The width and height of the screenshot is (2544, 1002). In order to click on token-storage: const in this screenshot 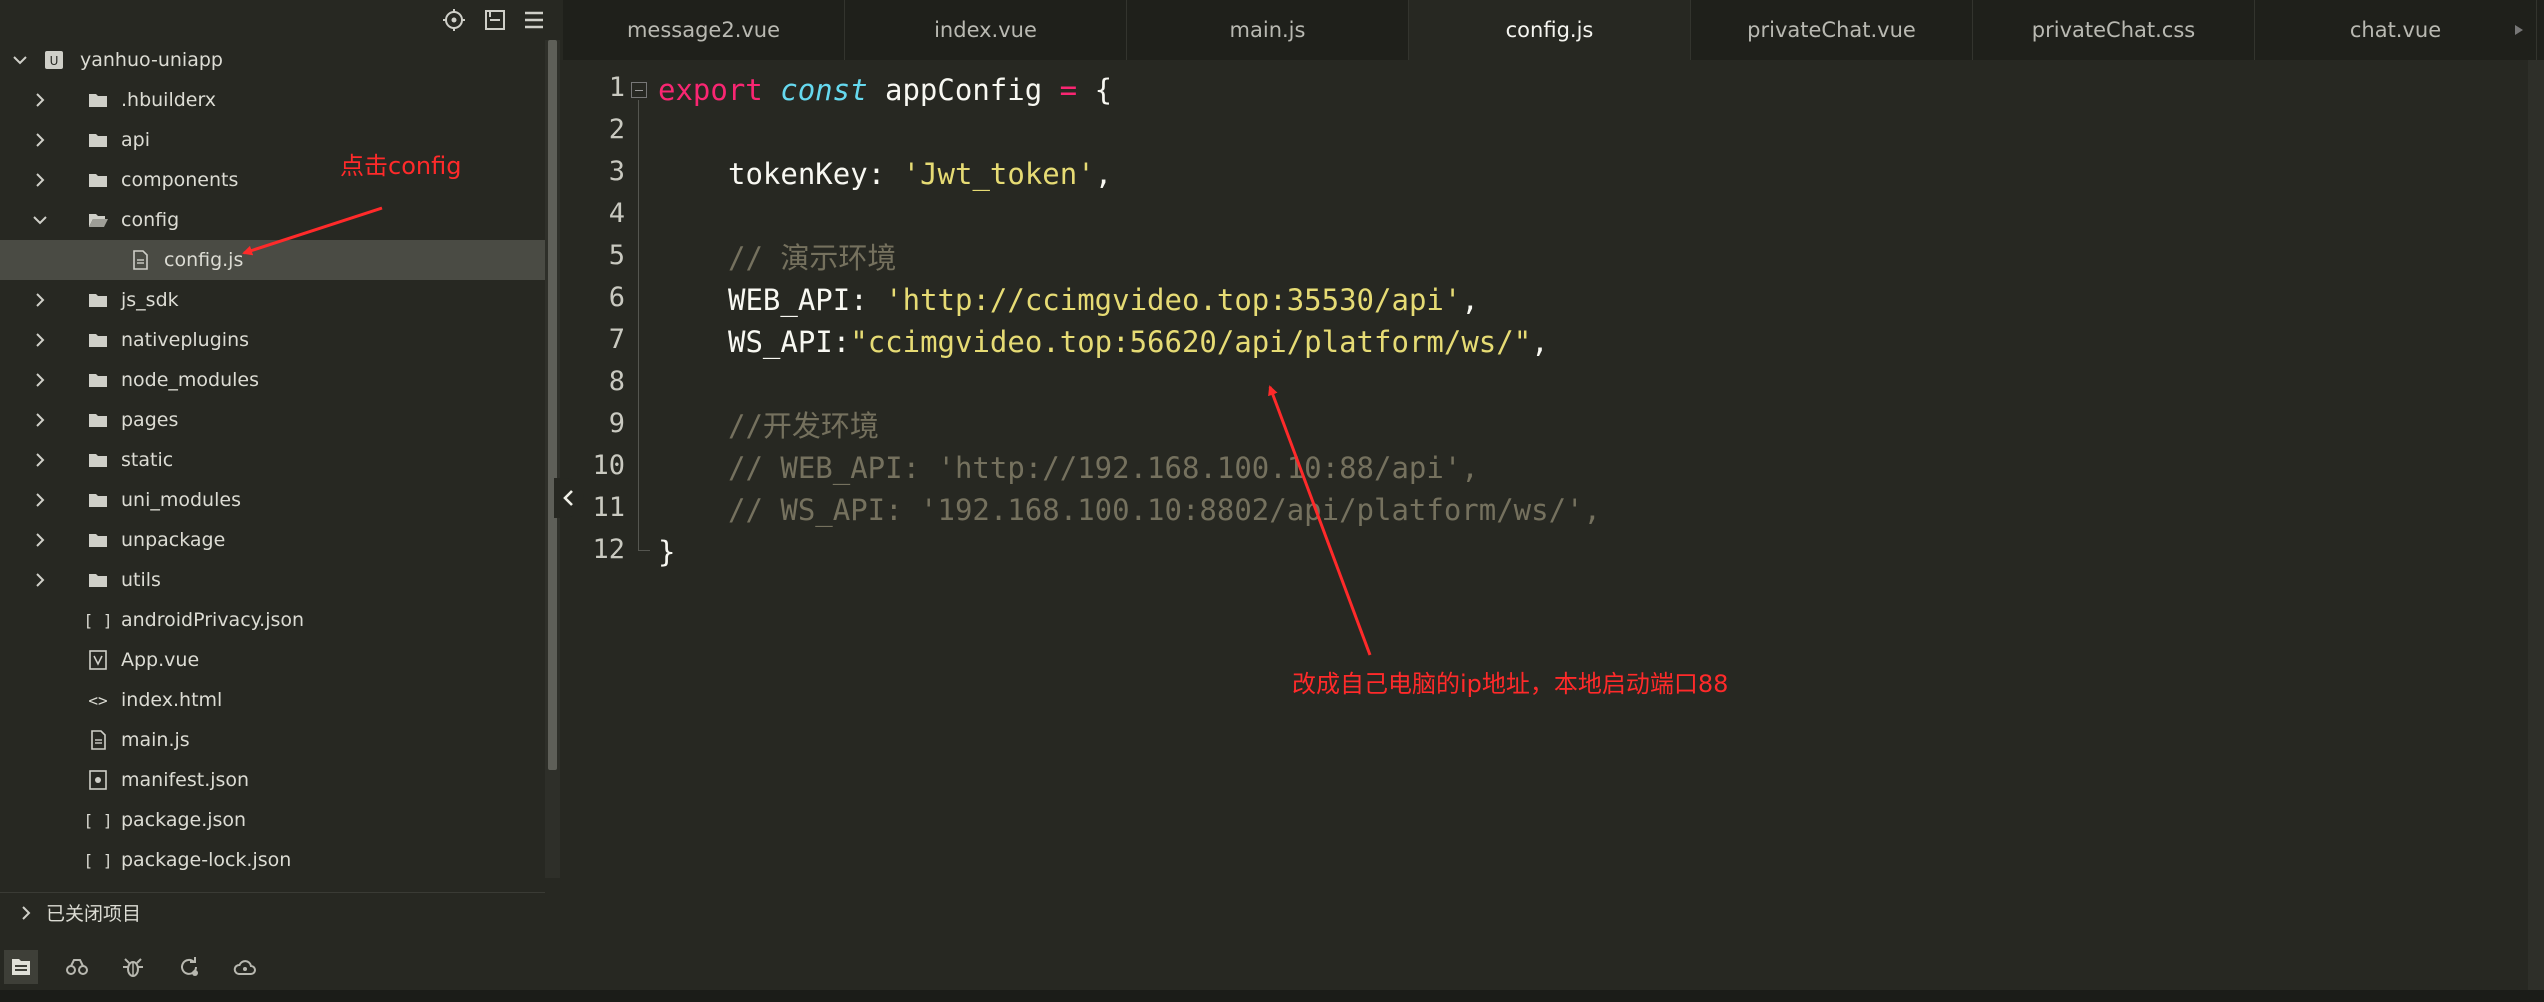, I will do `click(824, 90)`.